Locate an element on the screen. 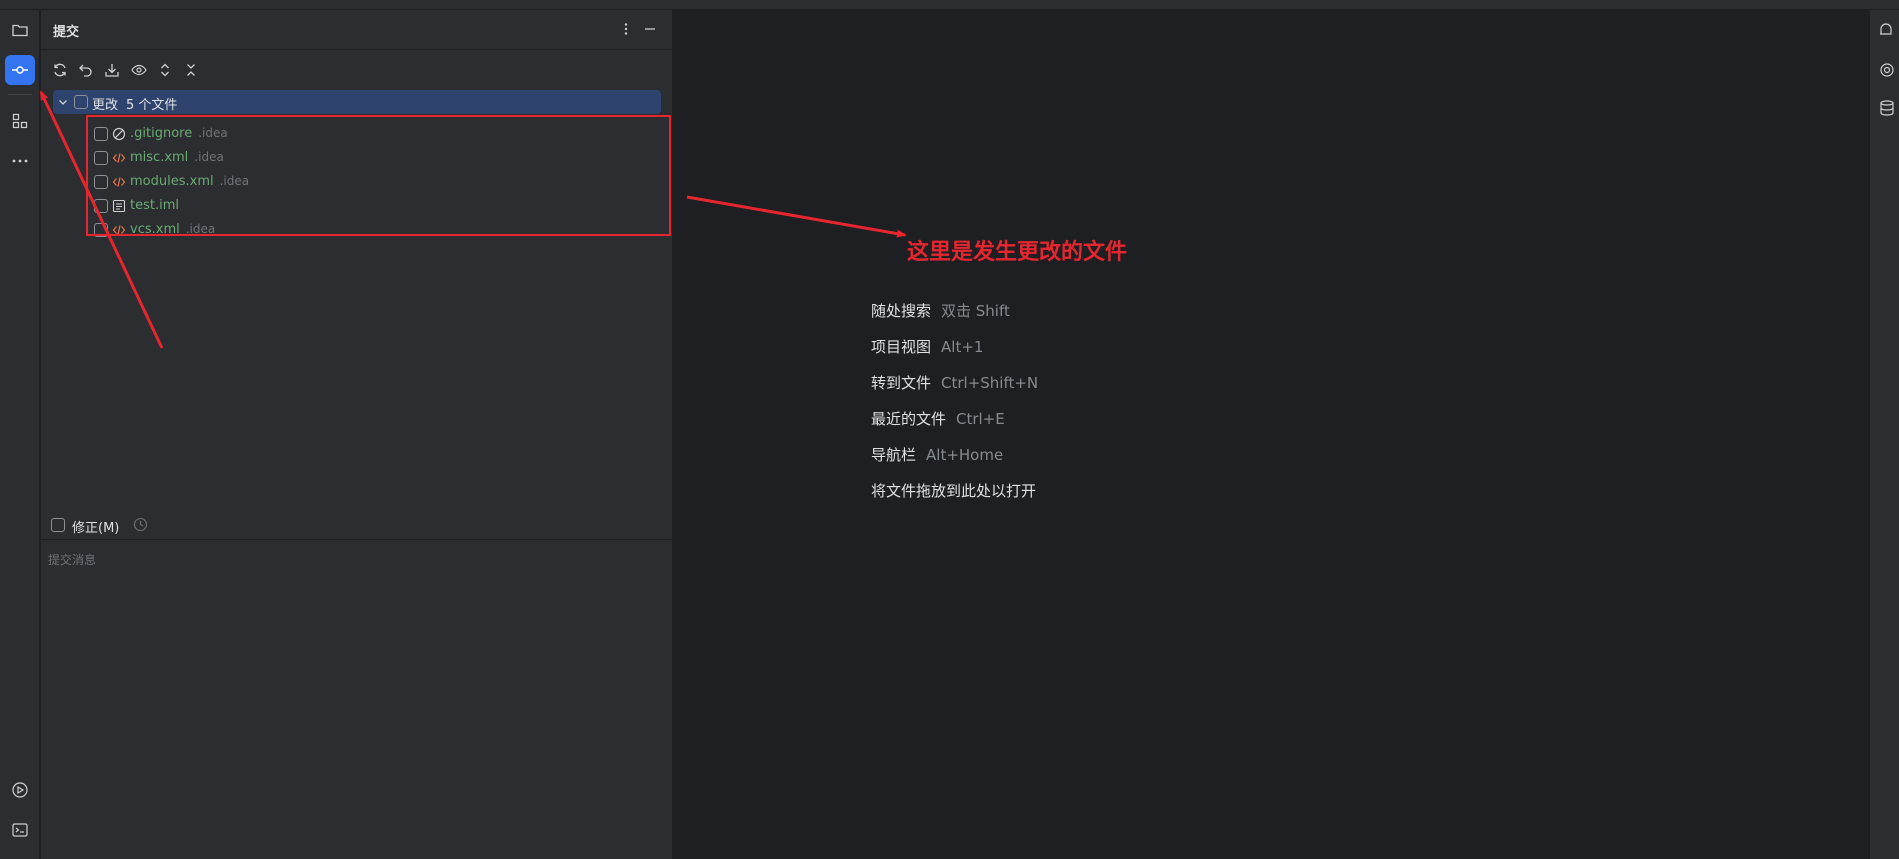 The height and width of the screenshot is (859, 1899). minimize-icon is located at coordinates (650, 29).